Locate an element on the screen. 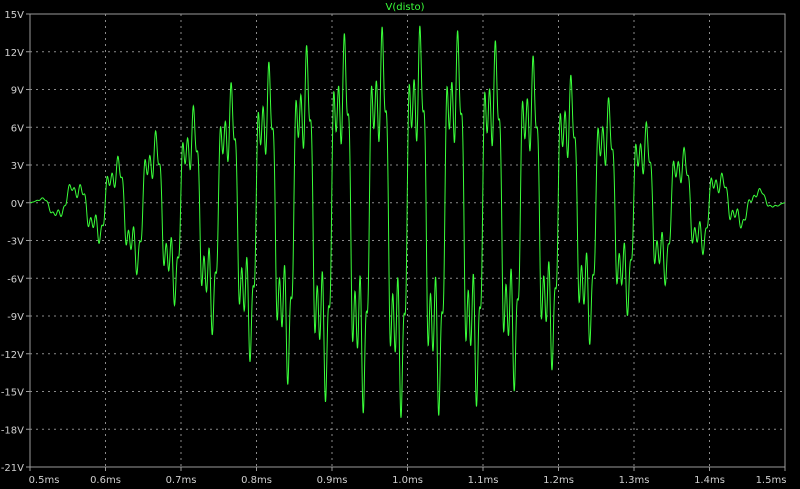  y-tick-label: -12V is located at coordinates (12, 355).